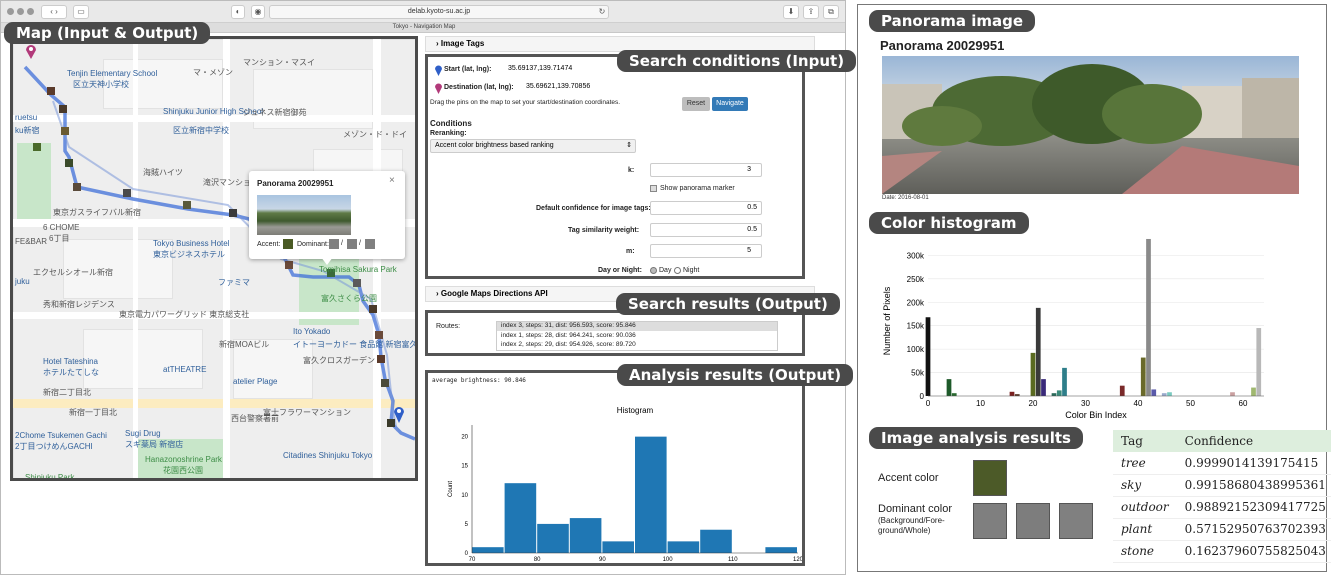 Image resolution: width=1331 pixels, height=575 pixels. What do you see at coordinates (653, 270) in the screenshot?
I see `day-radio` at bounding box center [653, 270].